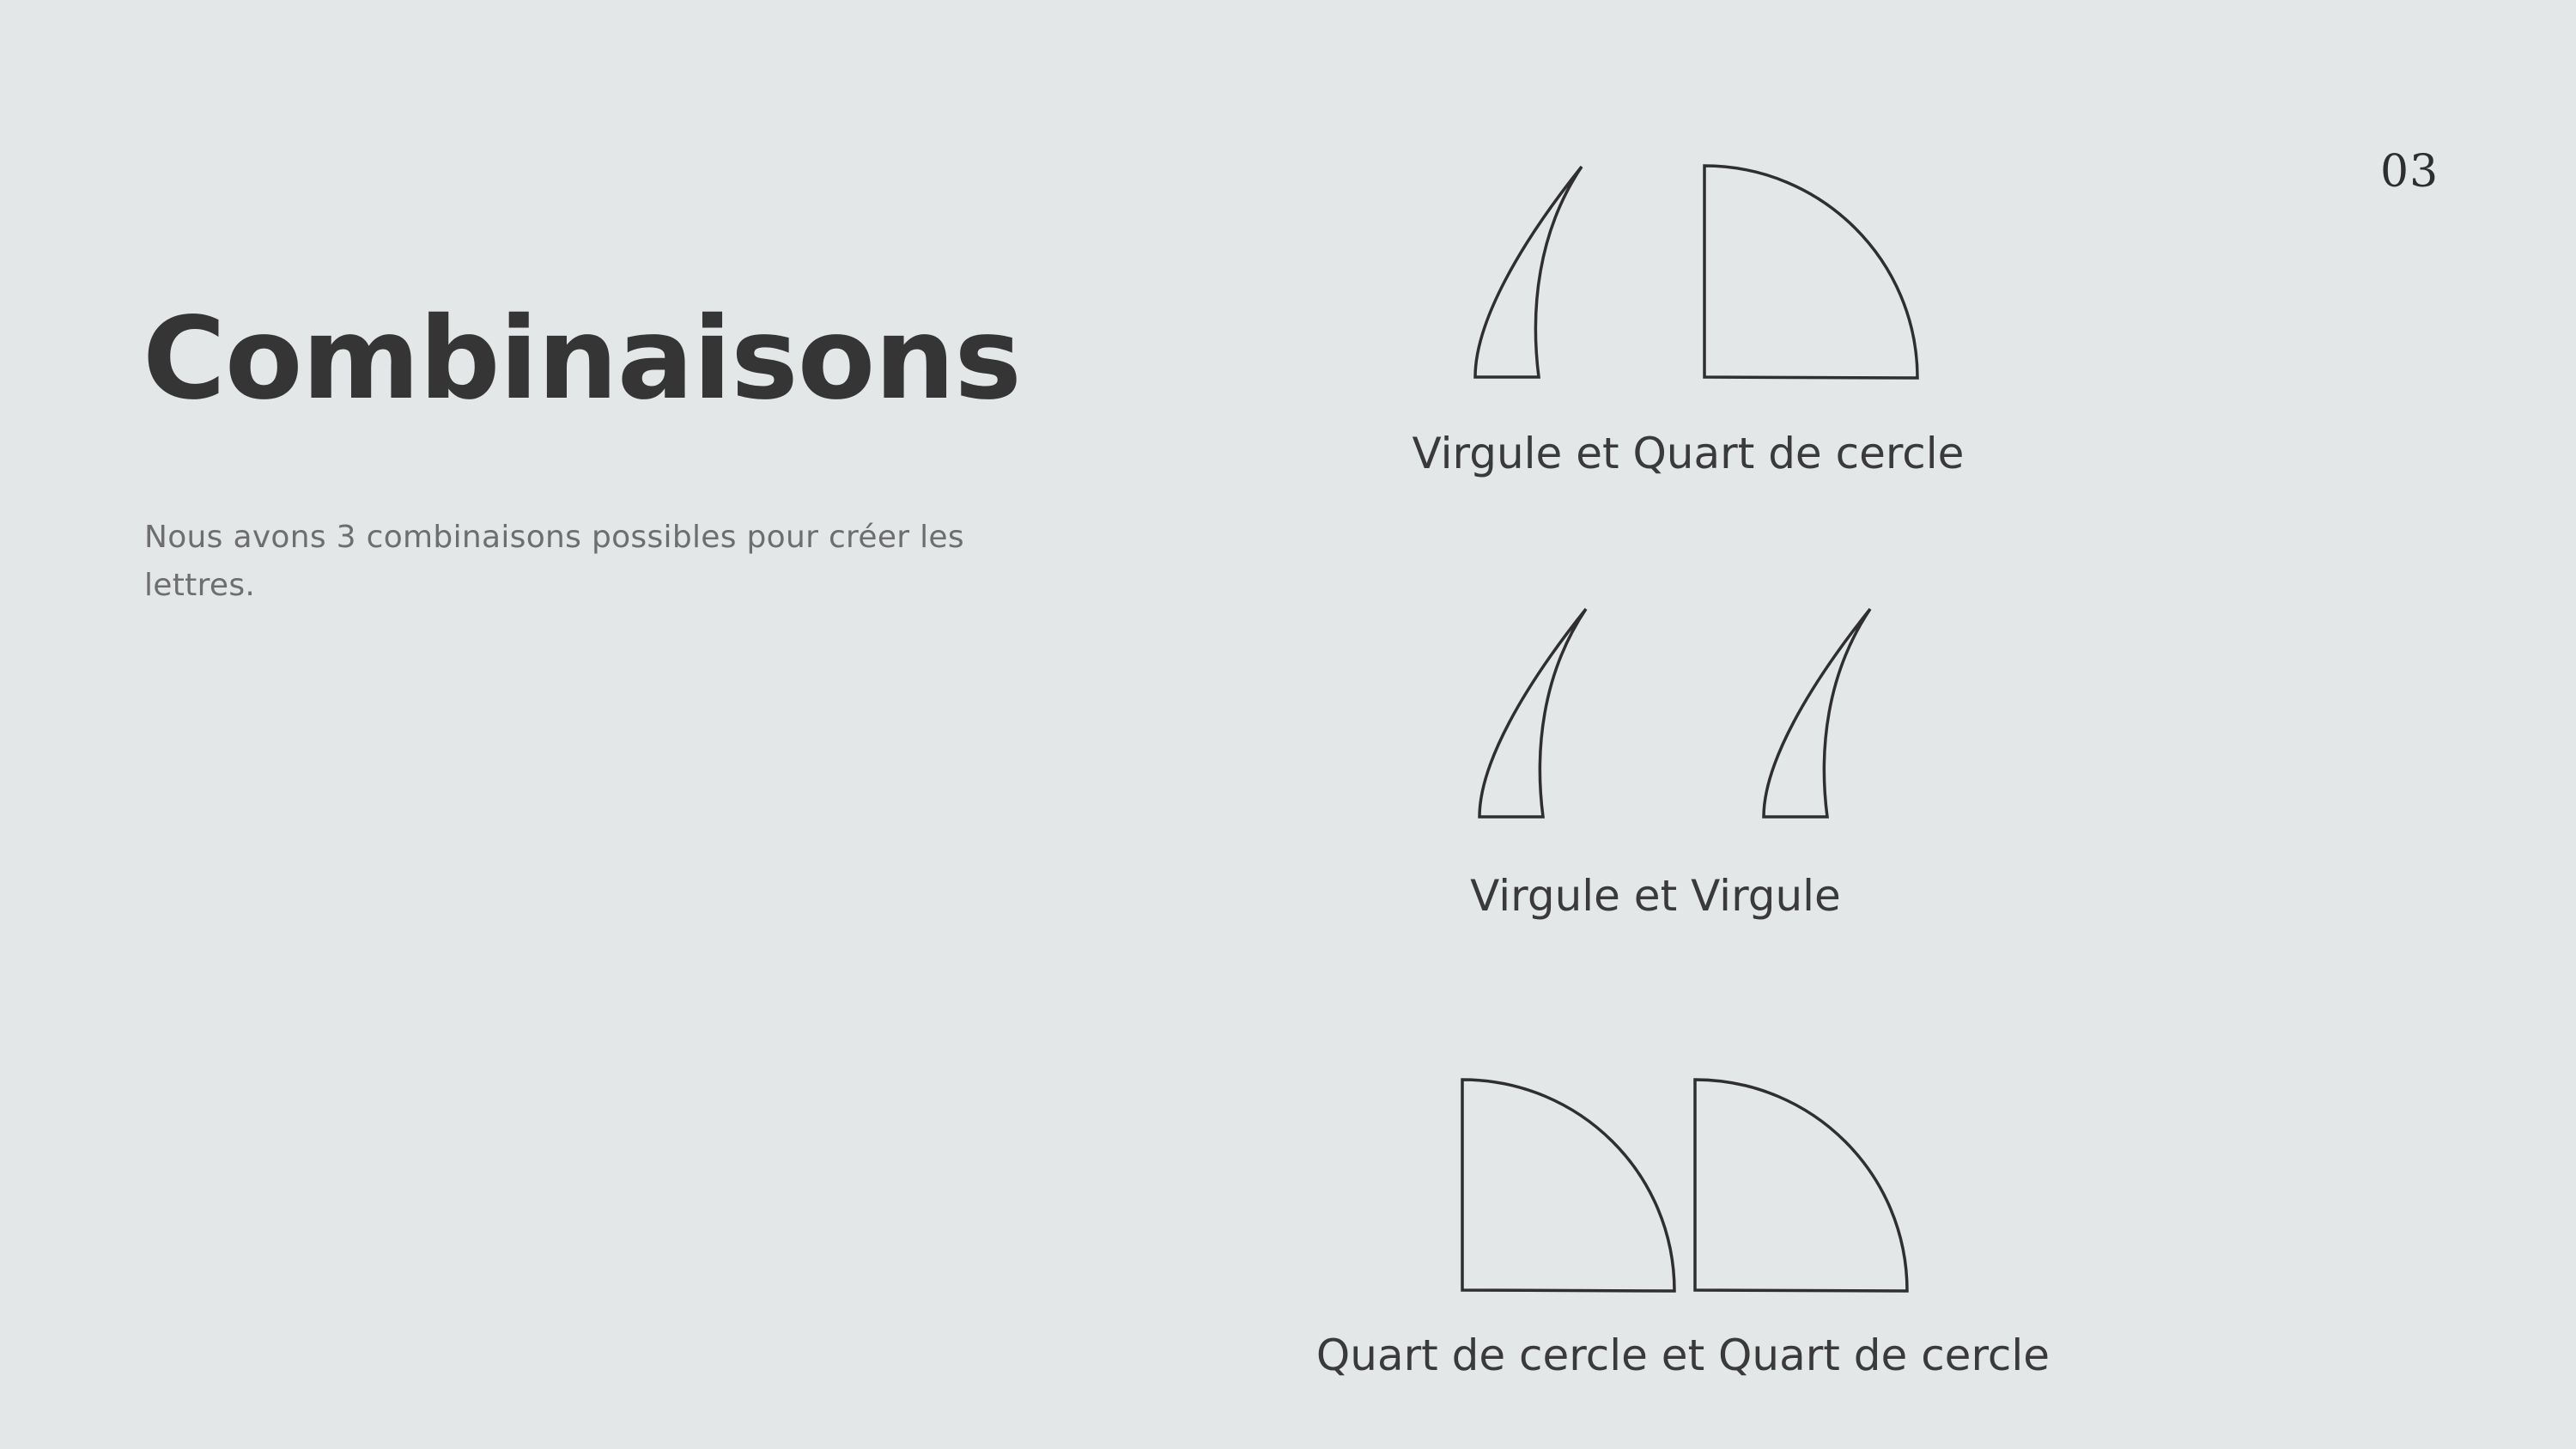 The height and width of the screenshot is (1449, 2576). I want to click on caption-quart-de-cercle-quart-de-cercle: Quart de cercle et Quart de cercle, so click(1682, 1355).